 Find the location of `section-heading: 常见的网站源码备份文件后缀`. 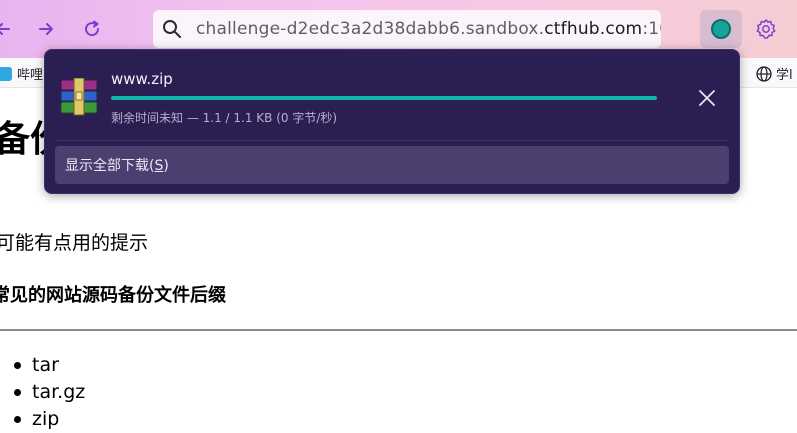

section-heading: 常见的网站源码备份文件后缀 is located at coordinates (113, 295).